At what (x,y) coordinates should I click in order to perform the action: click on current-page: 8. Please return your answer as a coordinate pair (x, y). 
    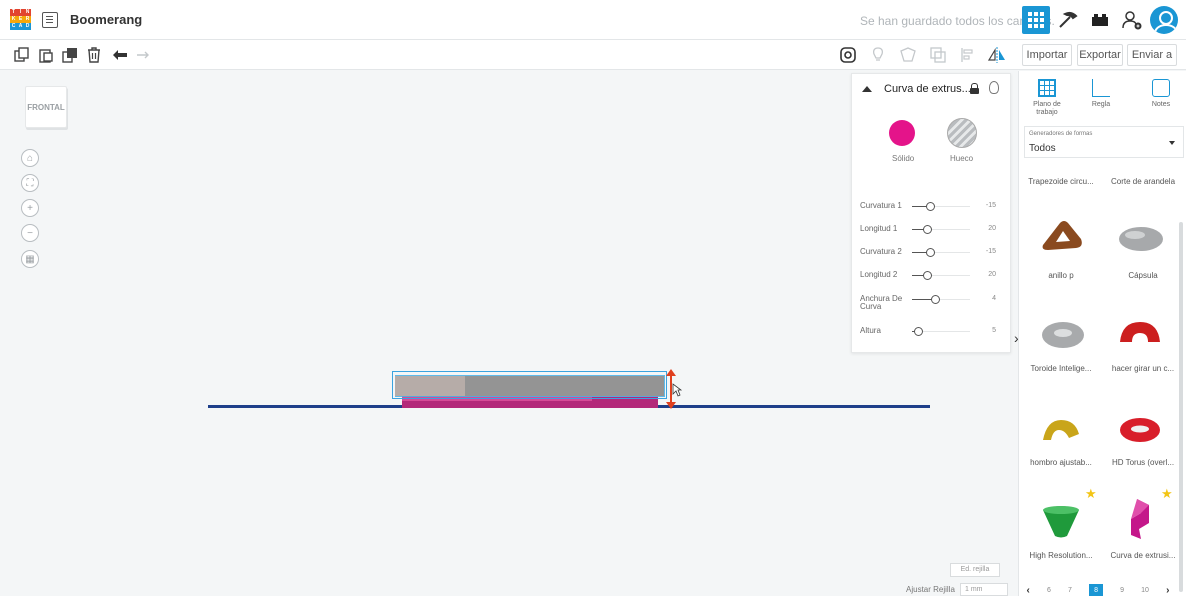
    Looking at the image, I should click on (1096, 590).